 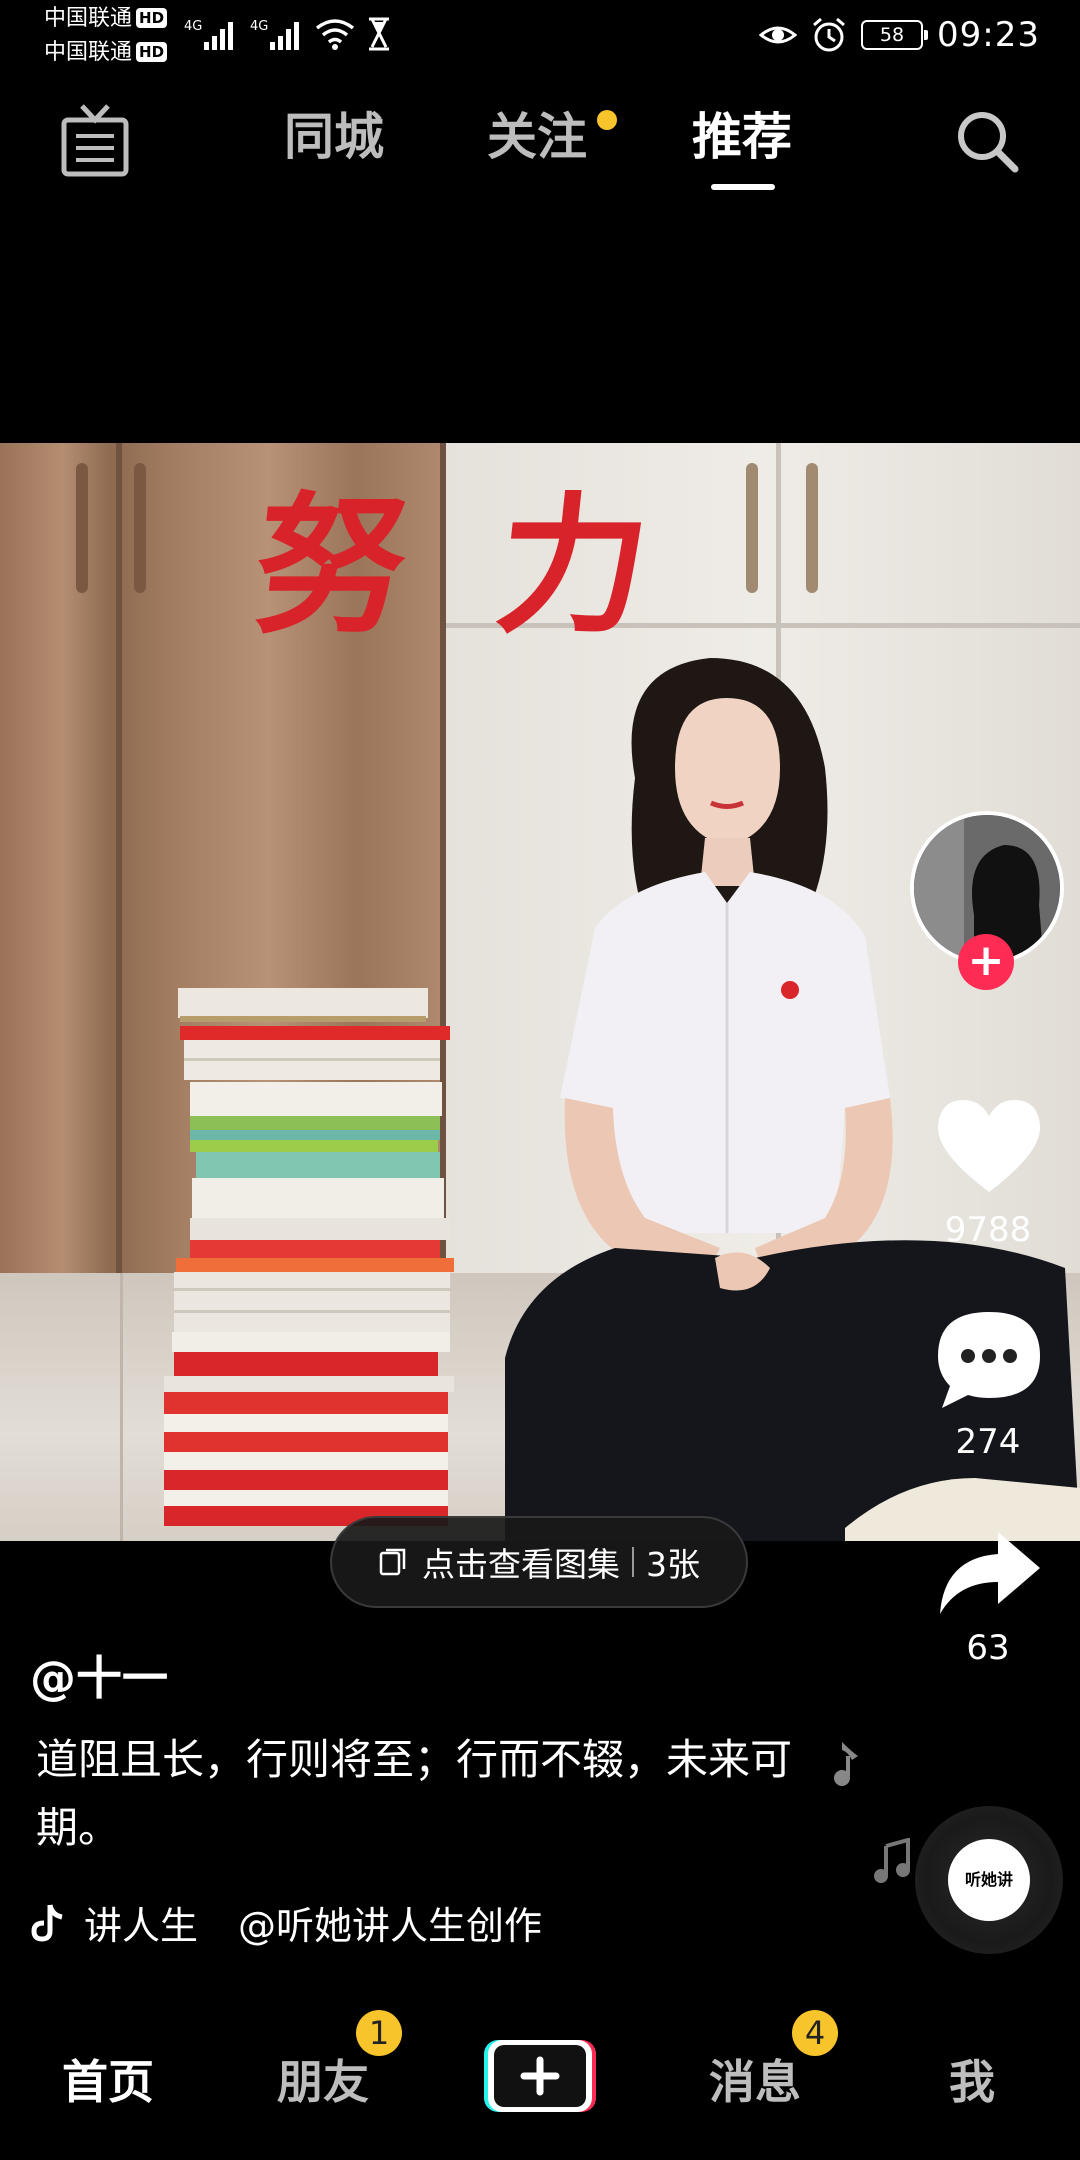 What do you see at coordinates (895, 35) in the screenshot?
I see `battery-indicator: 58` at bounding box center [895, 35].